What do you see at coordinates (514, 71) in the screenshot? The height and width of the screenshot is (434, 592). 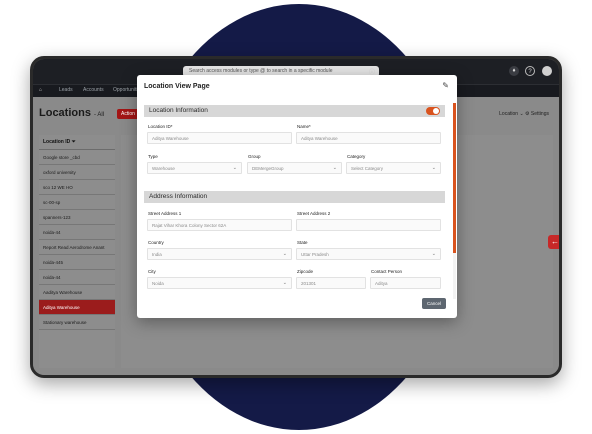 I see `notification-icon: ♦` at bounding box center [514, 71].